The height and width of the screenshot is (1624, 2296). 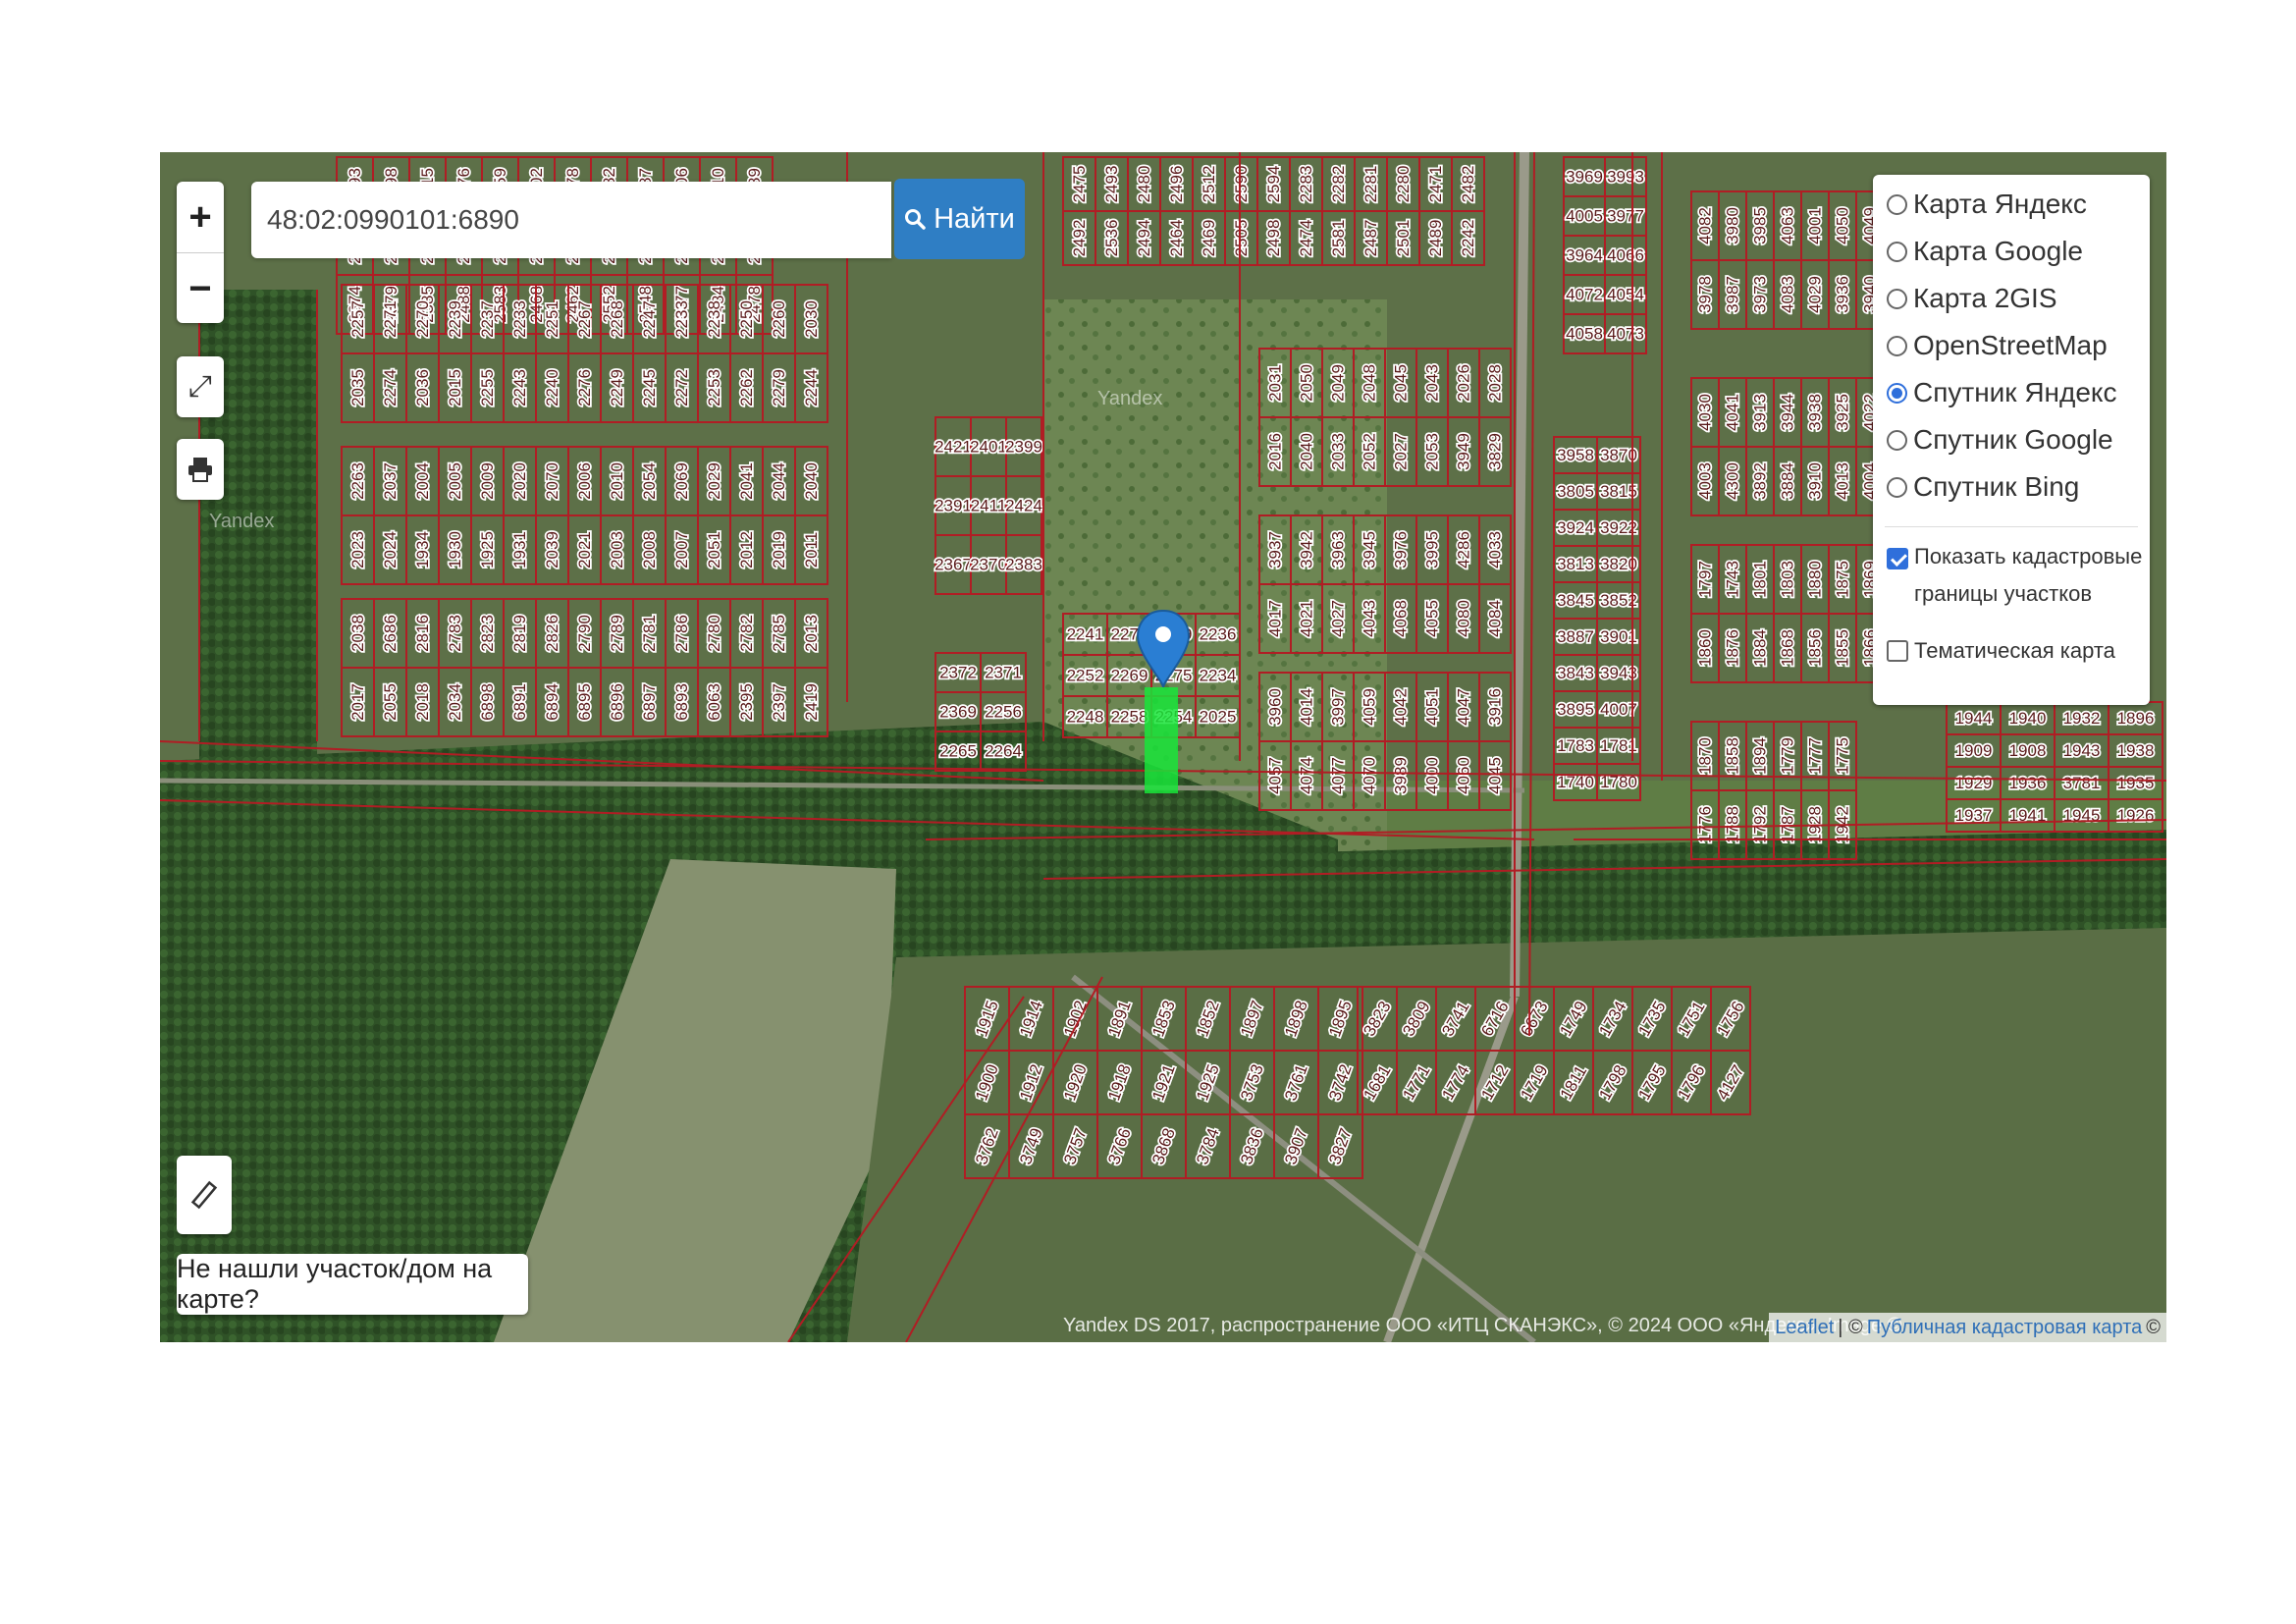 I want to click on parcel-label: 4050, so click(x=1843, y=225).